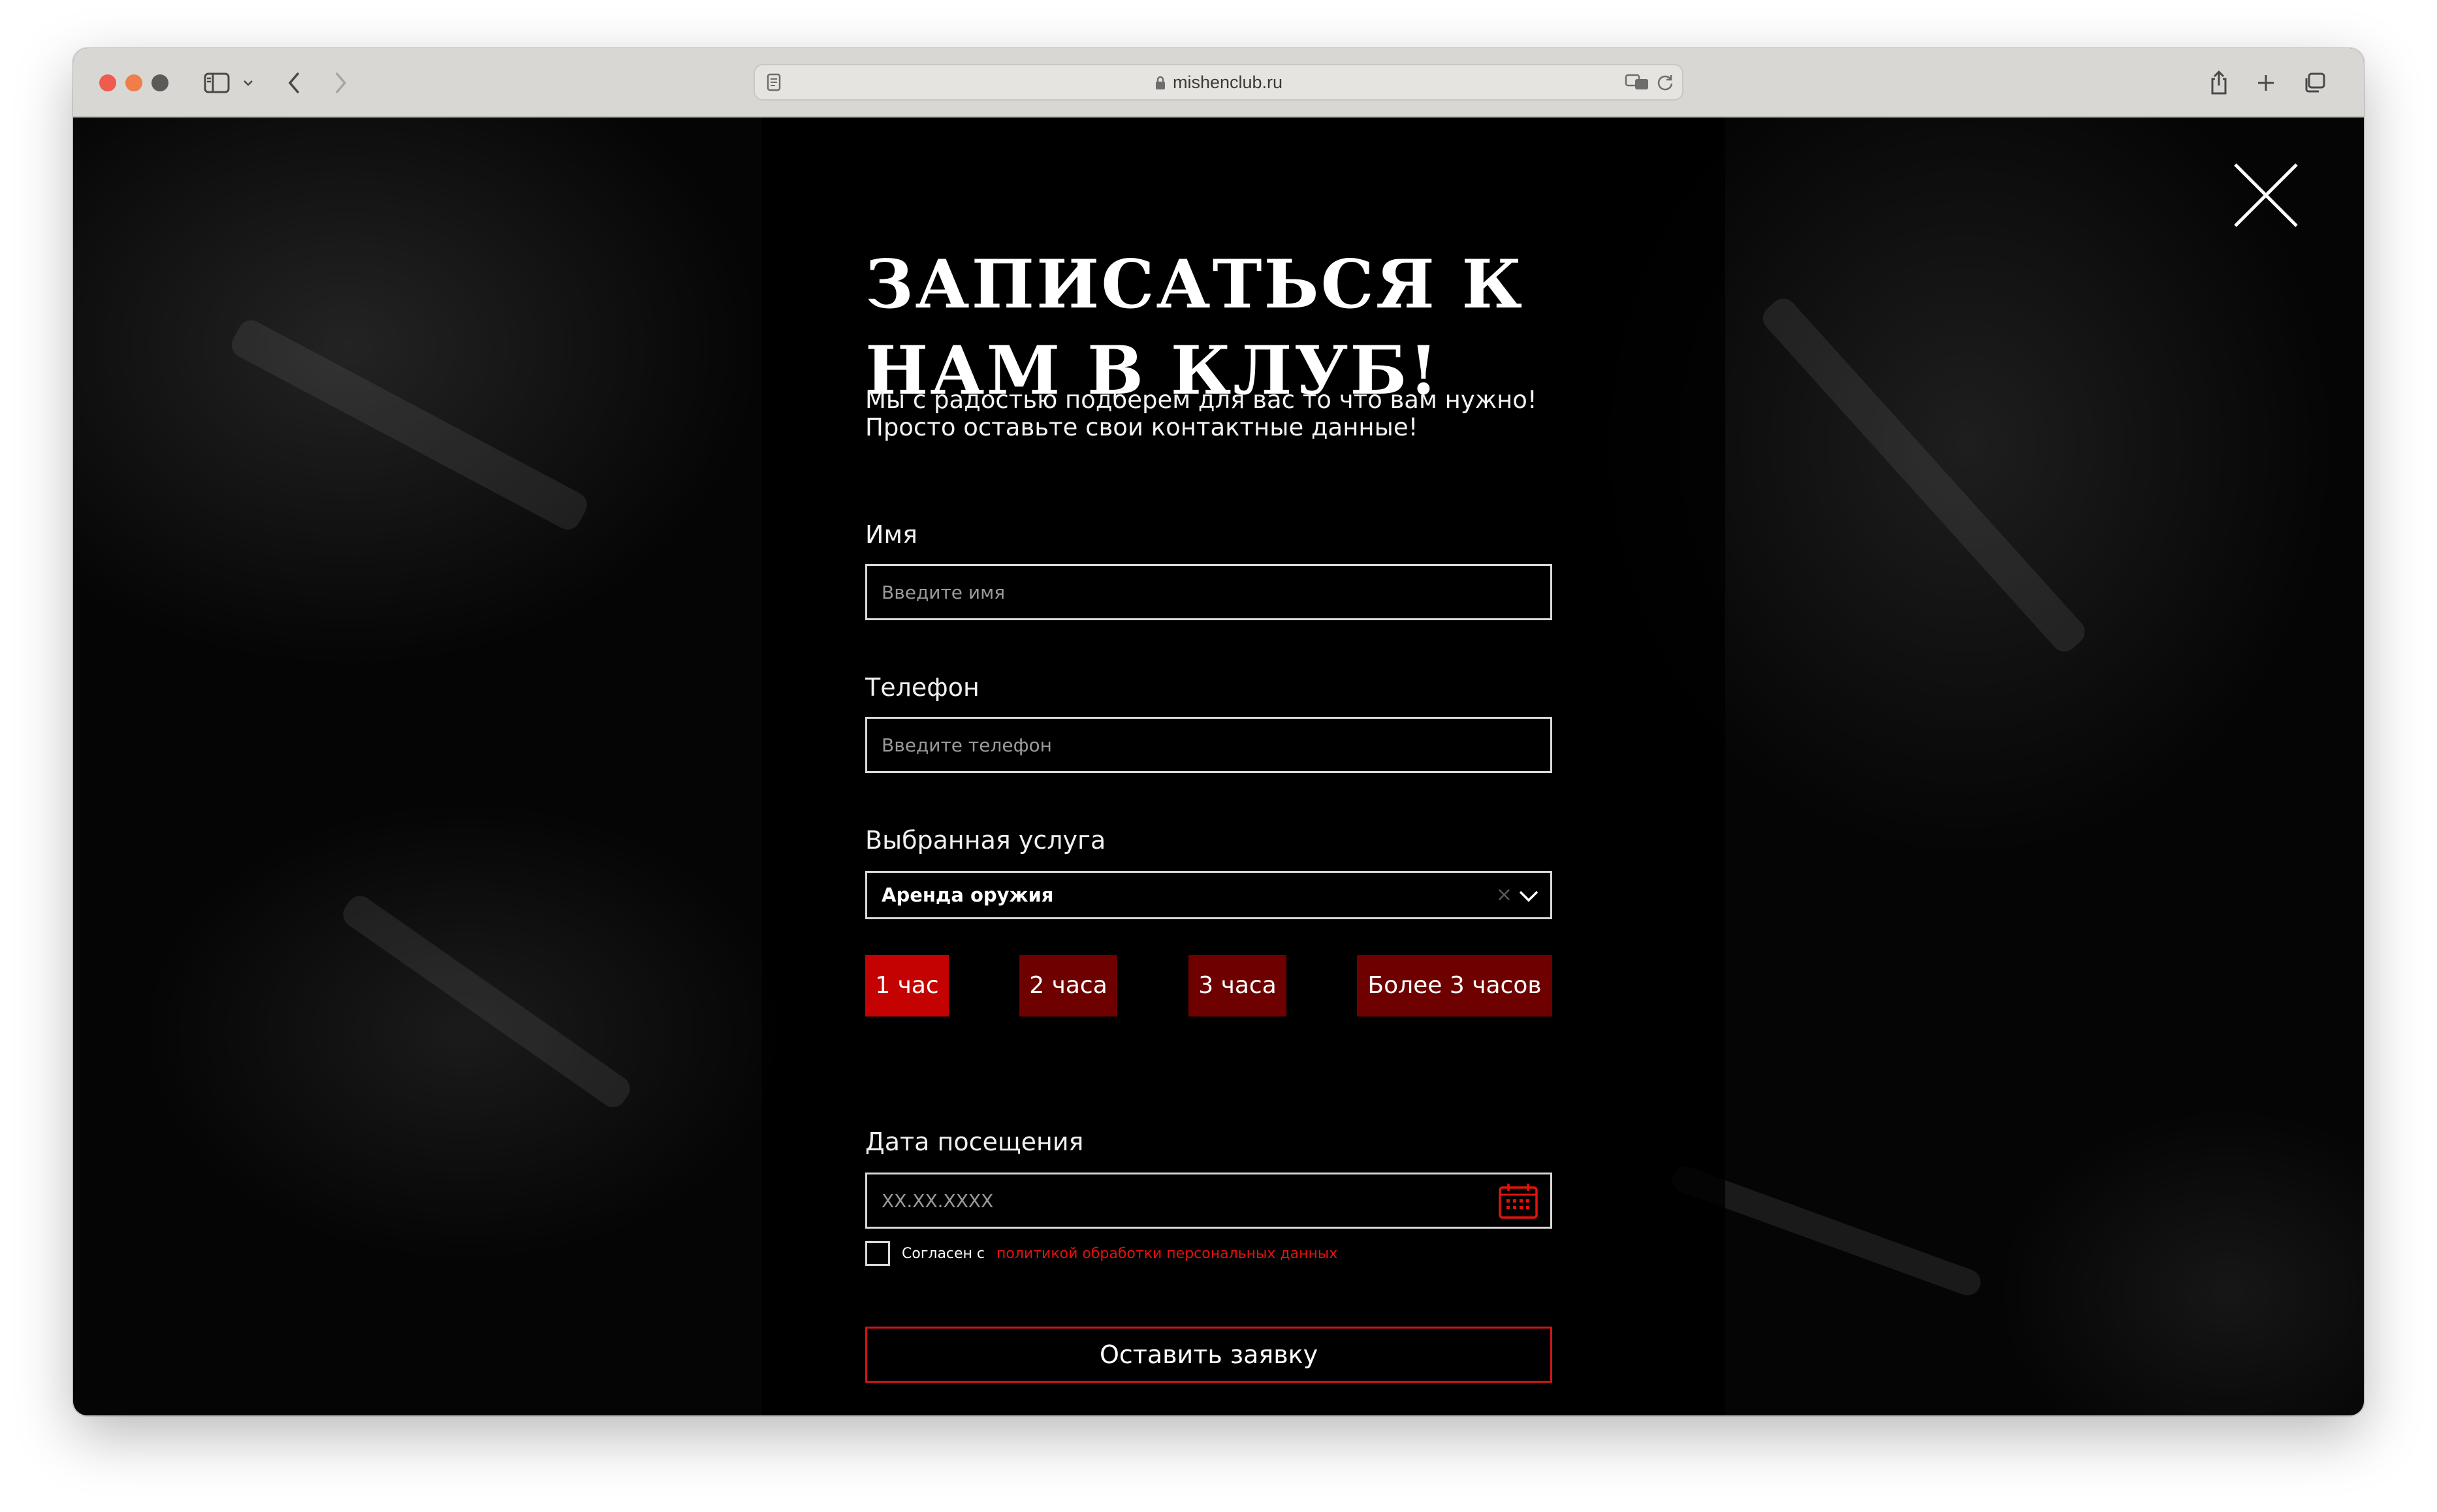 This screenshot has width=2437, height=1512. Describe the element at coordinates (1237, 986) in the screenshot. I see `duration-3-hours-button: 3 часа` at that location.